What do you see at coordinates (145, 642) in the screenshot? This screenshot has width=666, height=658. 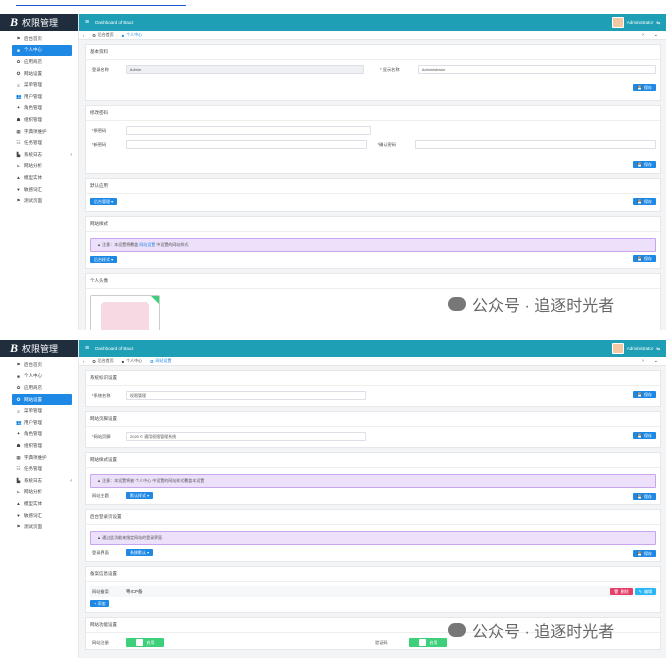 I see `register-toggle: 启用` at bounding box center [145, 642].